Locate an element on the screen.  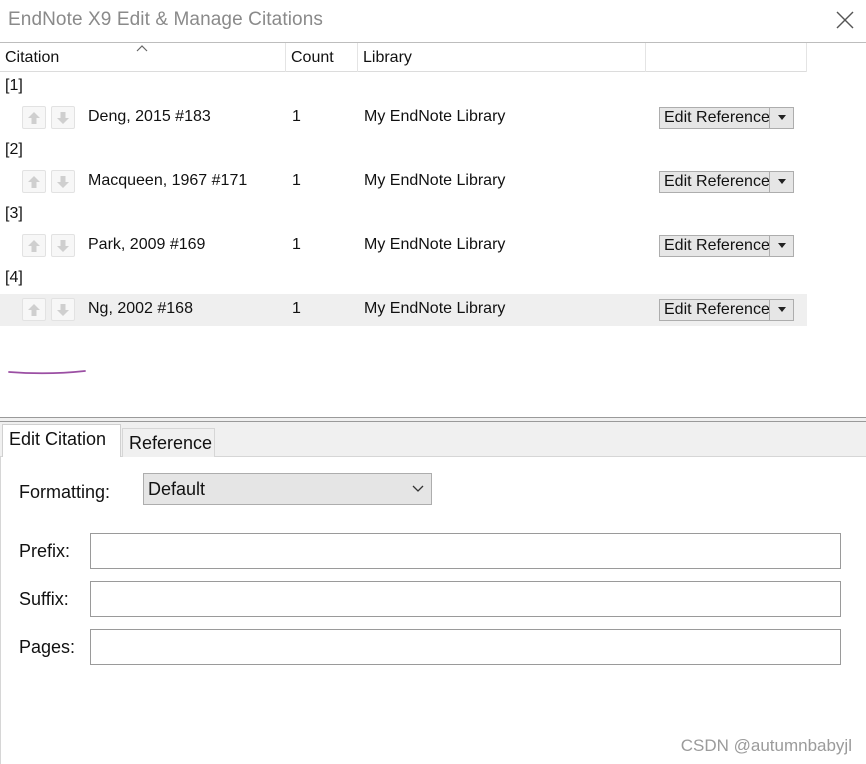
prefix-input is located at coordinates (465, 551).